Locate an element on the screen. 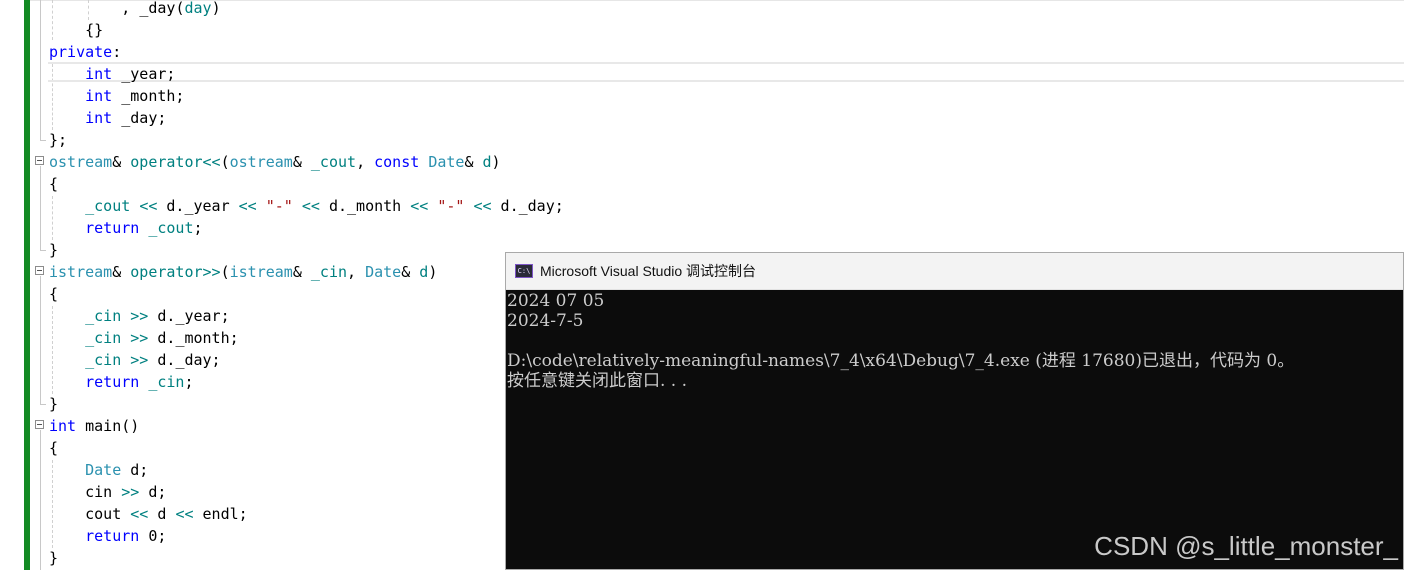 The image size is (1404, 570). fold-end-operator-in is located at coordinates (43, 404).